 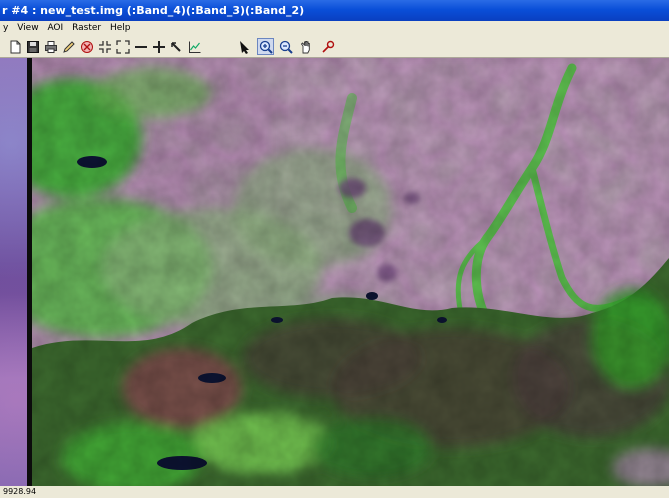 What do you see at coordinates (194, 46) in the screenshot?
I see `profile-icon` at bounding box center [194, 46].